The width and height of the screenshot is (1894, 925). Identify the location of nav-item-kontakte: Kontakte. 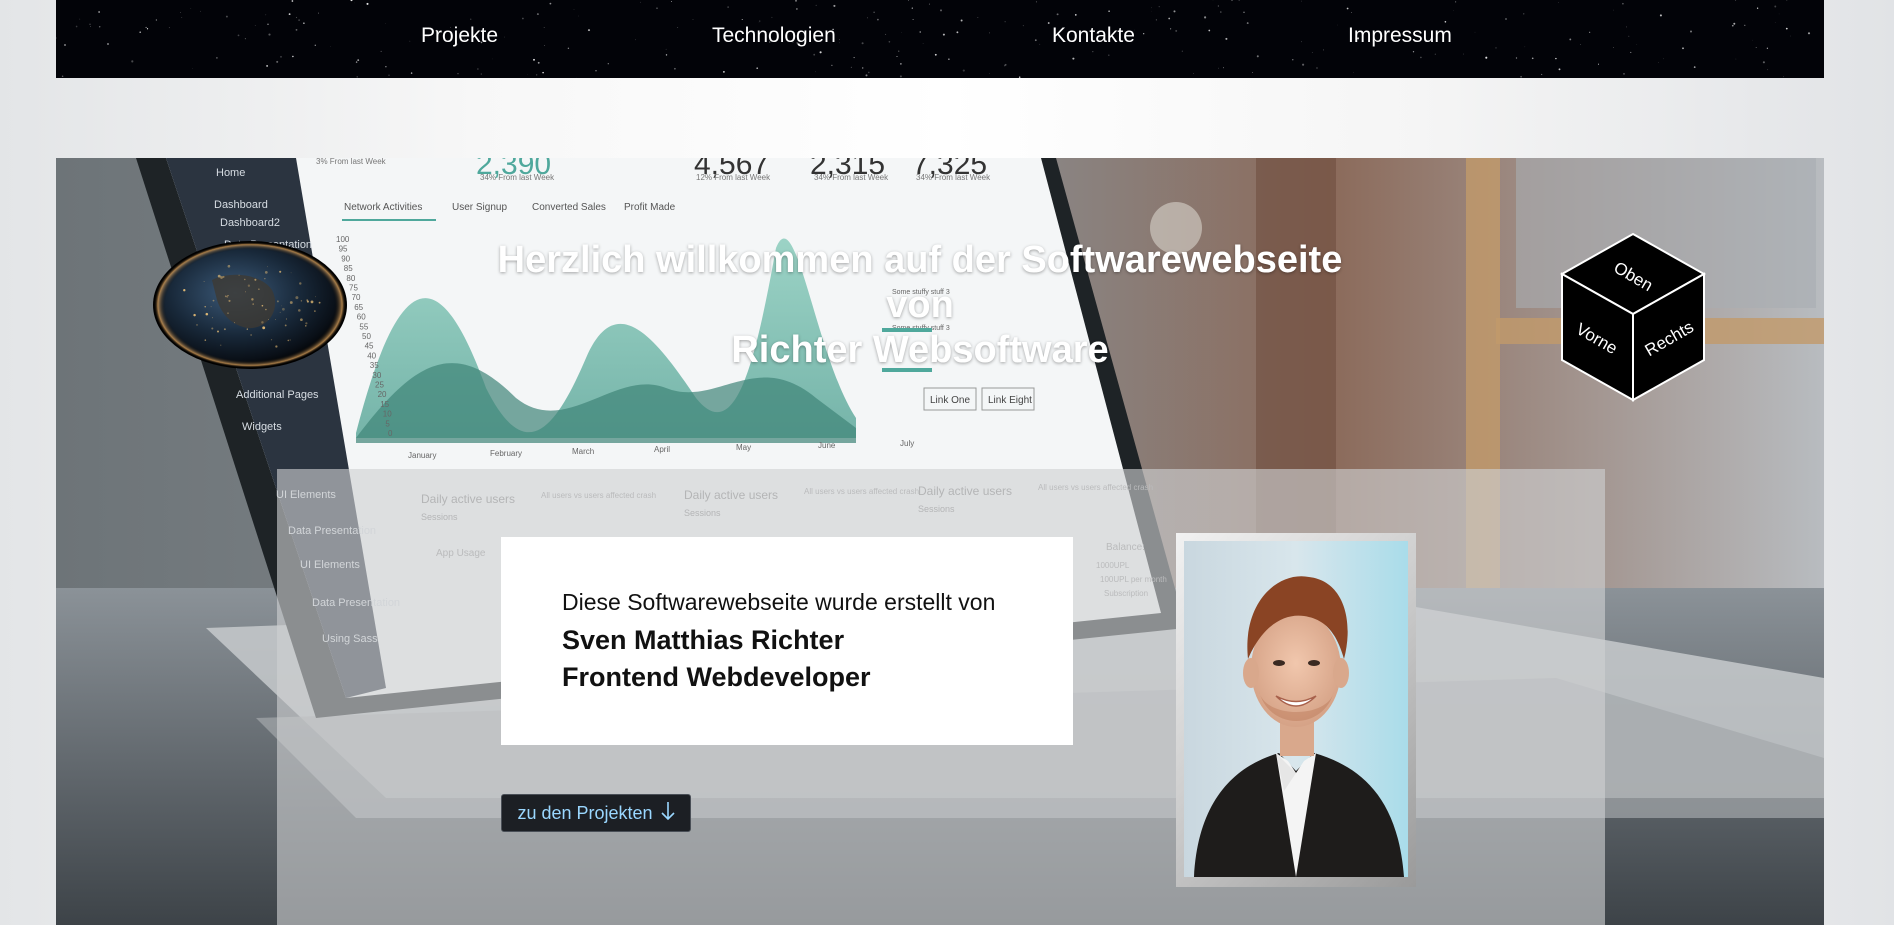
(1093, 36).